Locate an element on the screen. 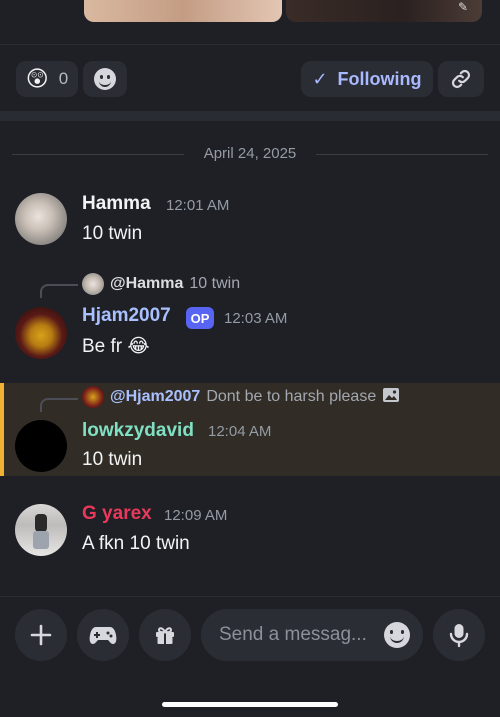  microphone-icon is located at coordinates (459, 636).